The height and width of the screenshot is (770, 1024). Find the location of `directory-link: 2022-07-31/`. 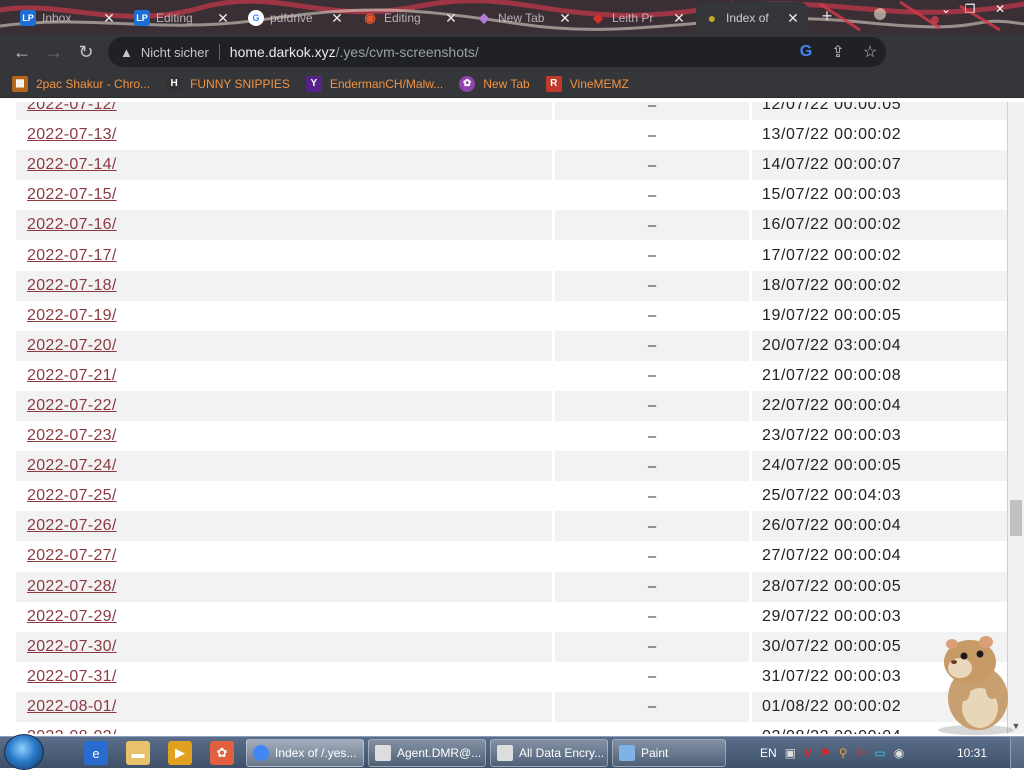

directory-link: 2022-07-31/ is located at coordinates (72, 676).